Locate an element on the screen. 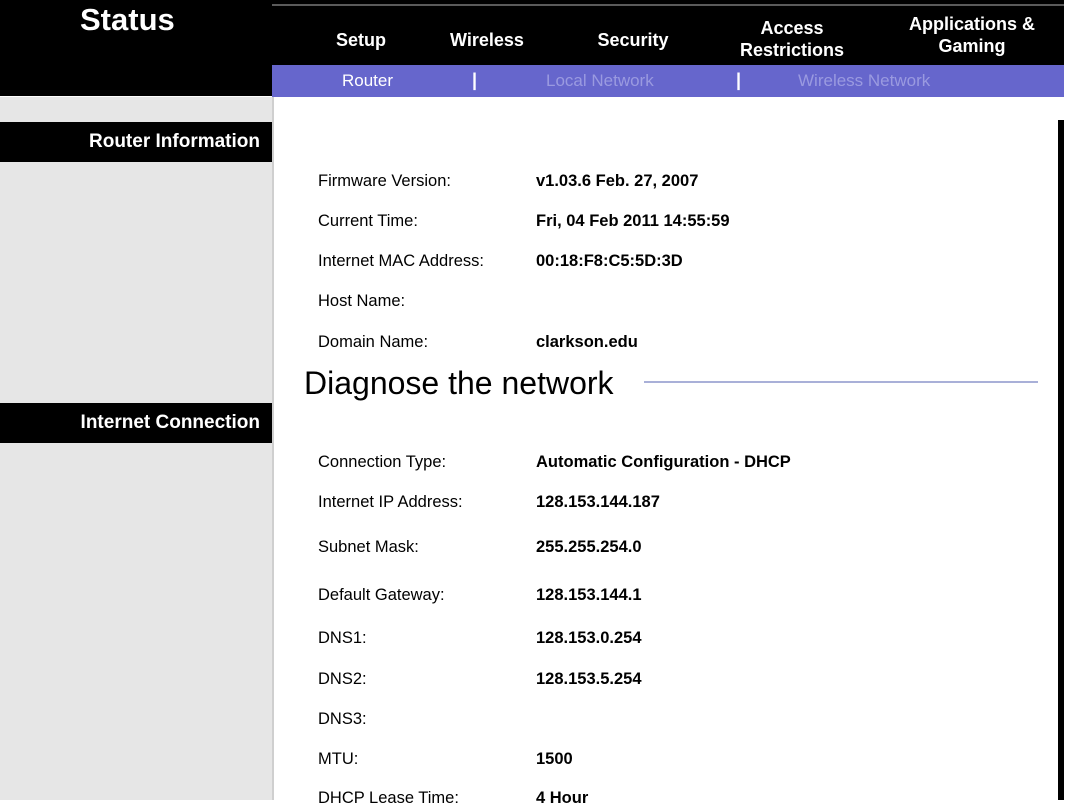 Image resolution: width=1066 pixels, height=808 pixels. internet-ip-value: 128.153.144.187 is located at coordinates (598, 502).